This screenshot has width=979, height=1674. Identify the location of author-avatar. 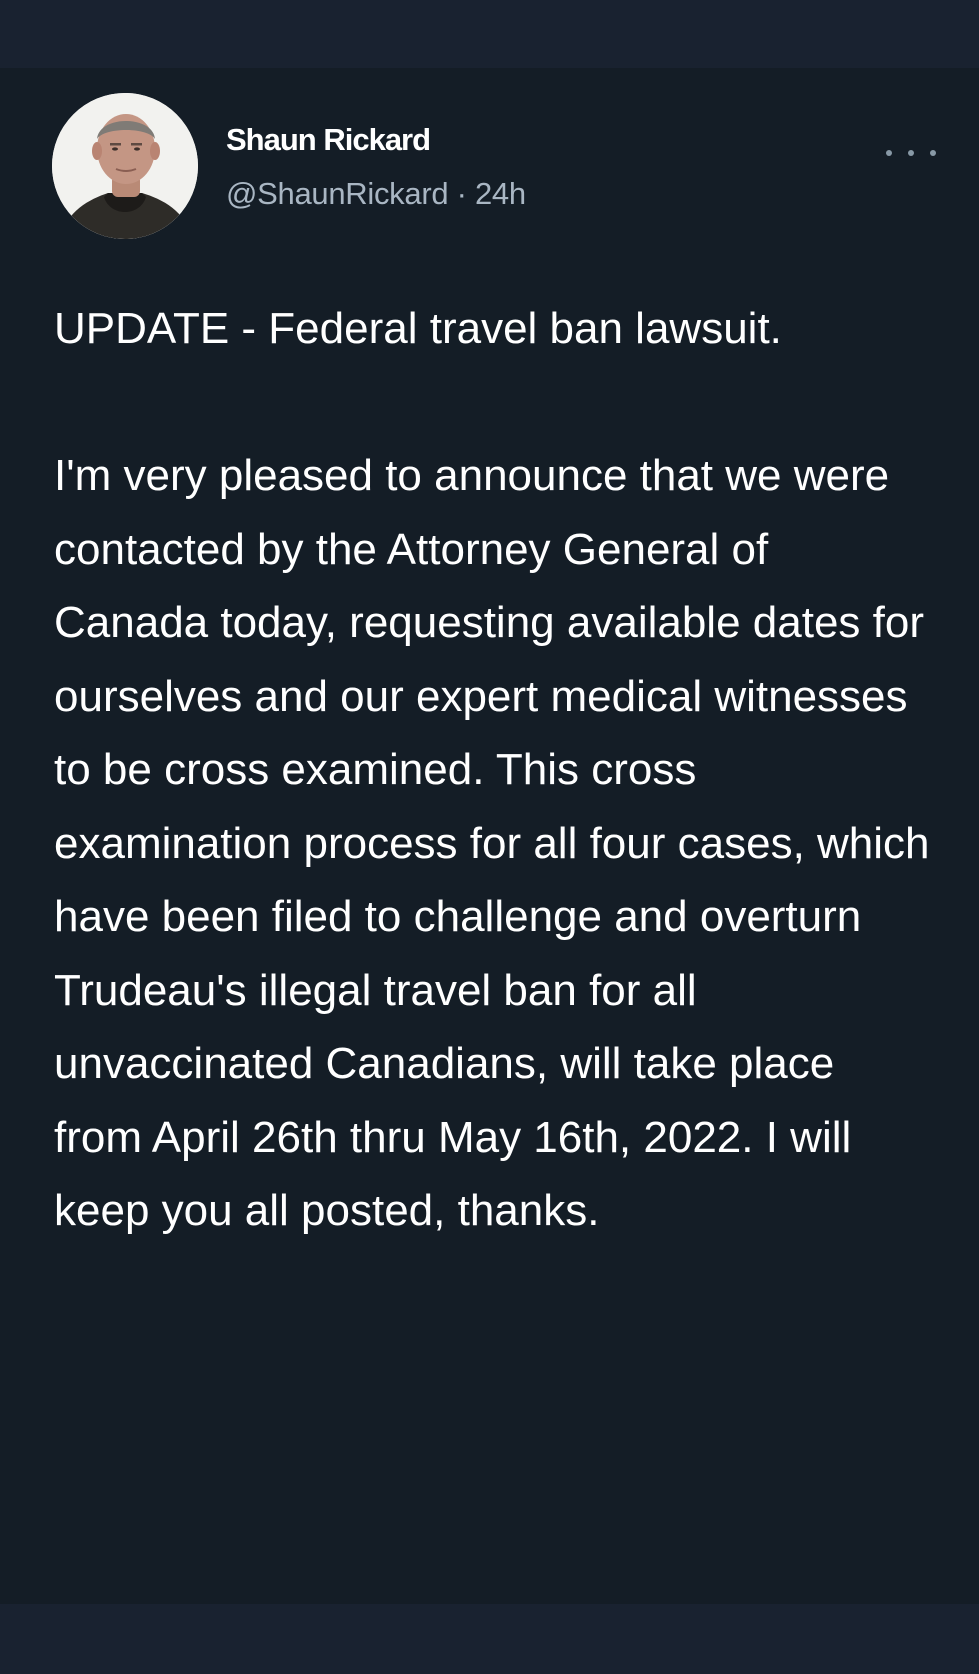
(125, 166).